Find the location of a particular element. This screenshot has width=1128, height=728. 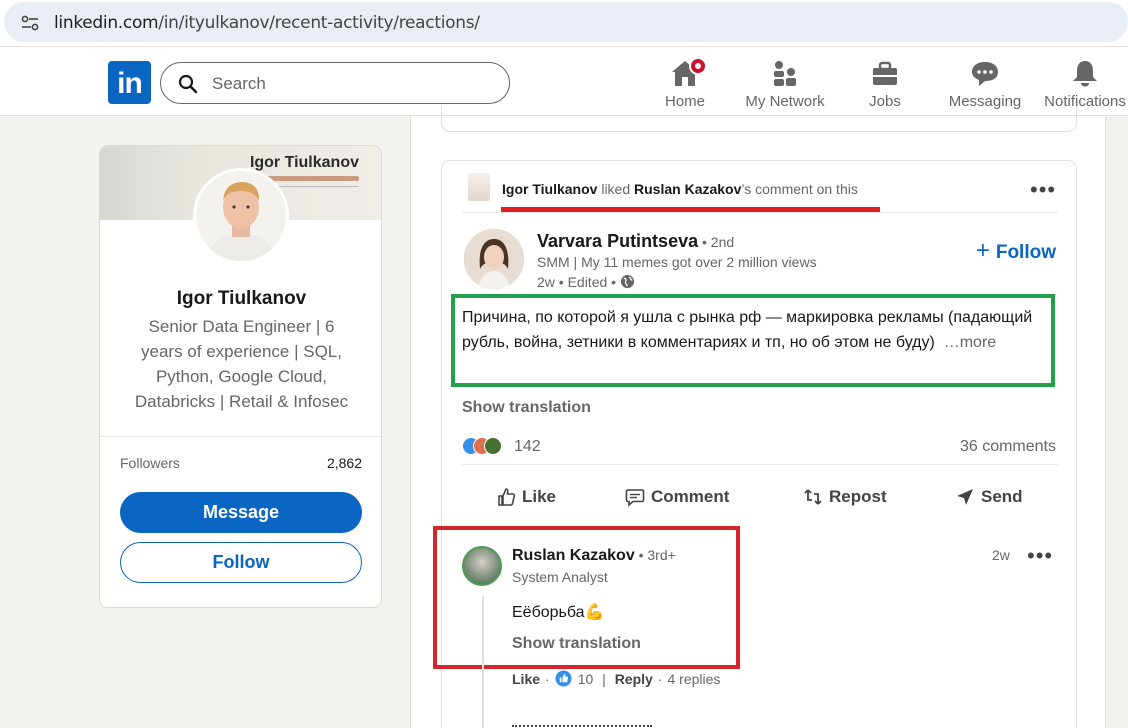

comment-reply-button: Reply is located at coordinates (634, 679).